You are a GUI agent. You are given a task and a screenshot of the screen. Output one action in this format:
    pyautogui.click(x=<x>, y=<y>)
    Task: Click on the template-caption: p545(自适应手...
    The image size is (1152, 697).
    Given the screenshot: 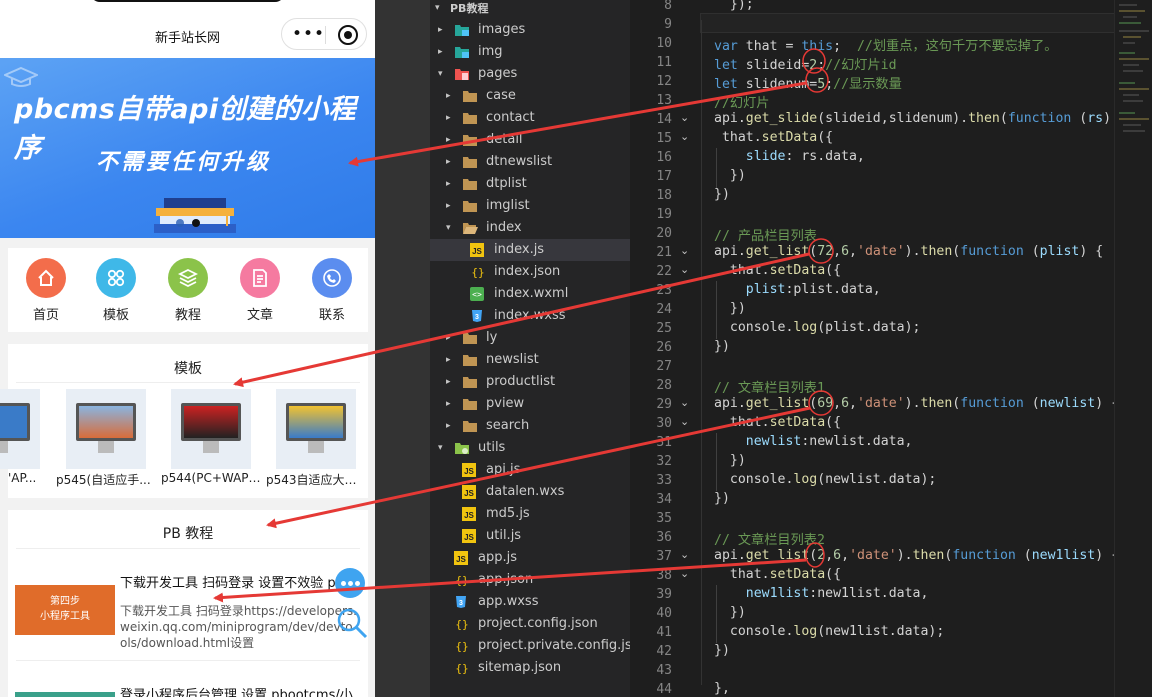 What is the action you would take?
    pyautogui.click(x=106, y=479)
    